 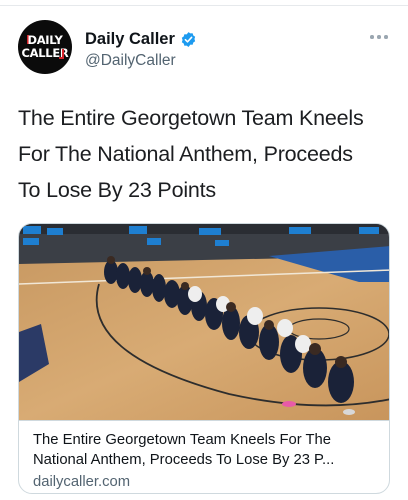 I want to click on more-horizontal-icon, so click(x=379, y=37).